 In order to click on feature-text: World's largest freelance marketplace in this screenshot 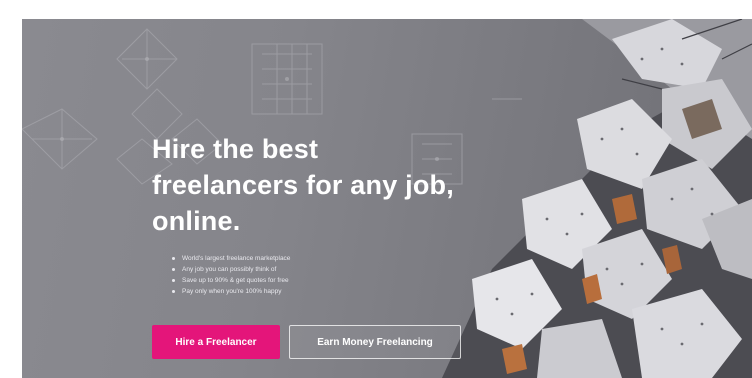, I will do `click(236, 258)`.